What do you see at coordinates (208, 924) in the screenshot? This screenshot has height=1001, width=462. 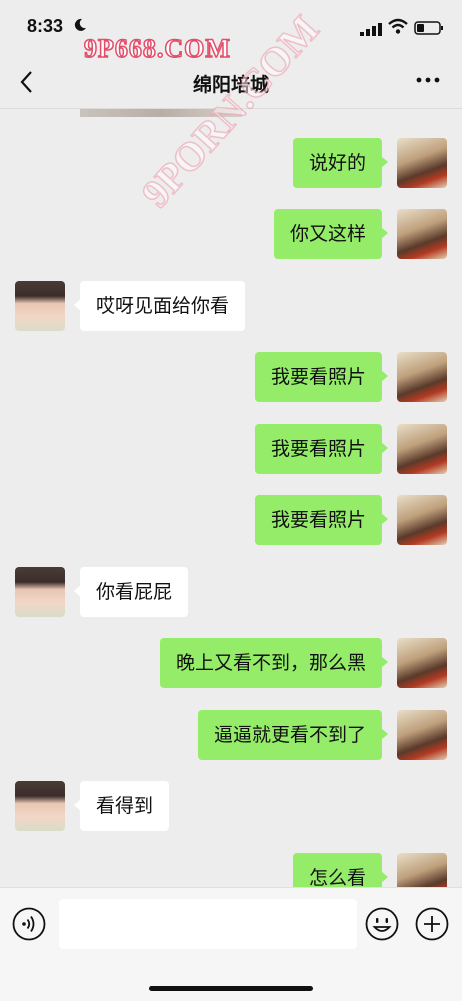 I see `message-input` at bounding box center [208, 924].